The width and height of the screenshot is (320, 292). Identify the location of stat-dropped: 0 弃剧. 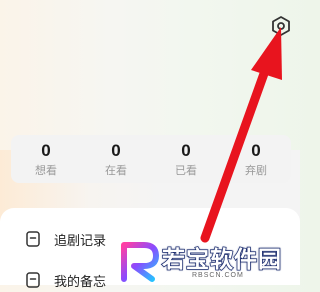
(256, 159).